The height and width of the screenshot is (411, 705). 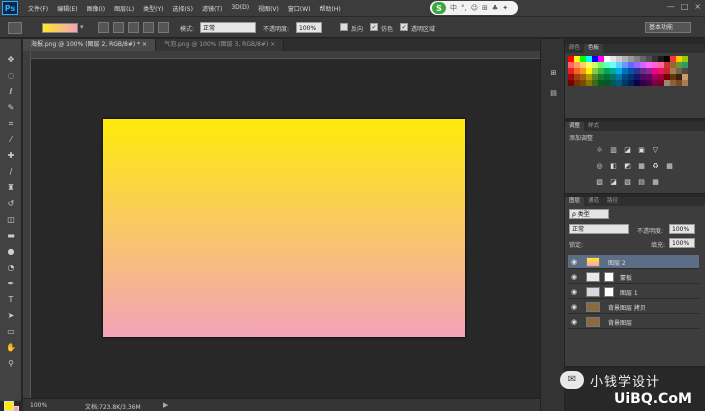 What do you see at coordinates (553, 74) in the screenshot?
I see `history-panel-icon: ⊞` at bounding box center [553, 74].